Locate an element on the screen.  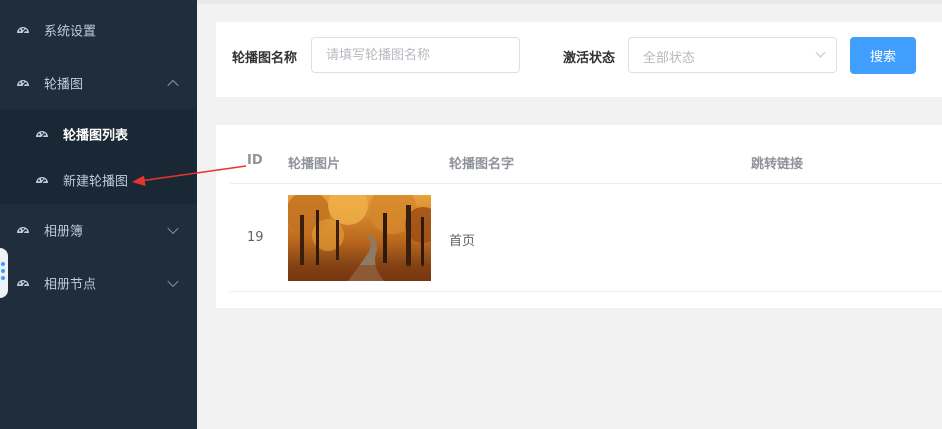
sidebar-submenu: 轮播图列表 新建轮播图 is located at coordinates (98, 156).